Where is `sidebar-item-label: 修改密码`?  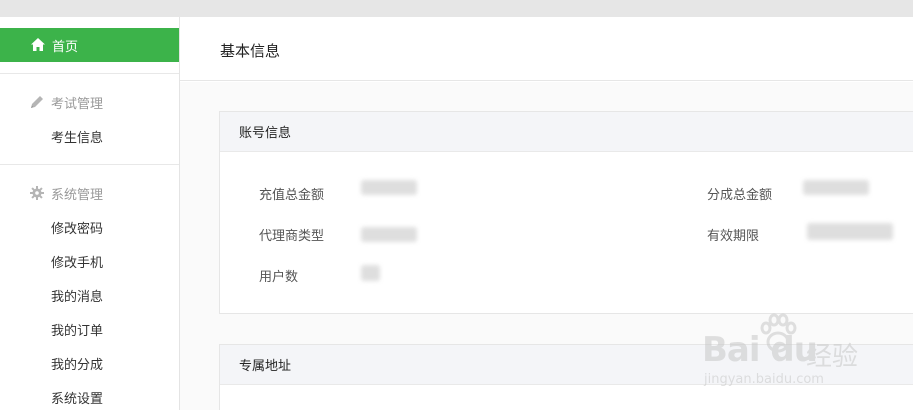 sidebar-item-label: 修改密码 is located at coordinates (77, 229).